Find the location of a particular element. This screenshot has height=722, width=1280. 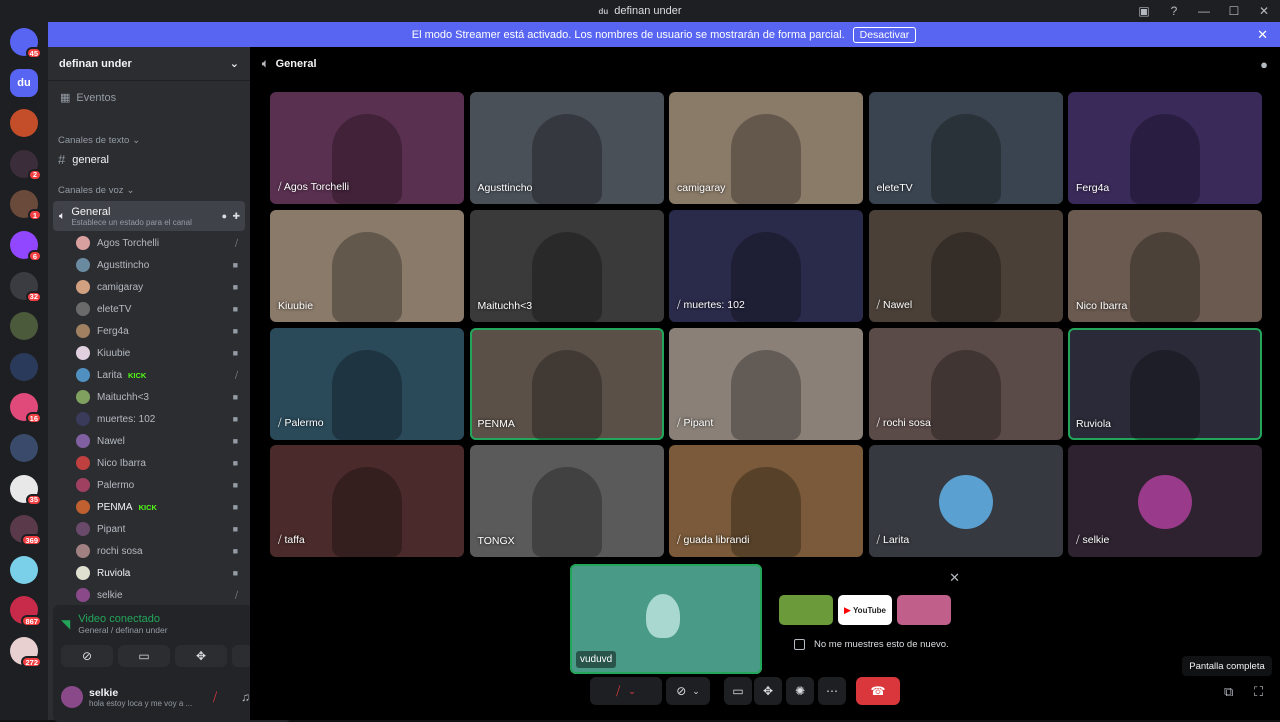

video-tile: PENMA is located at coordinates (566, 383).